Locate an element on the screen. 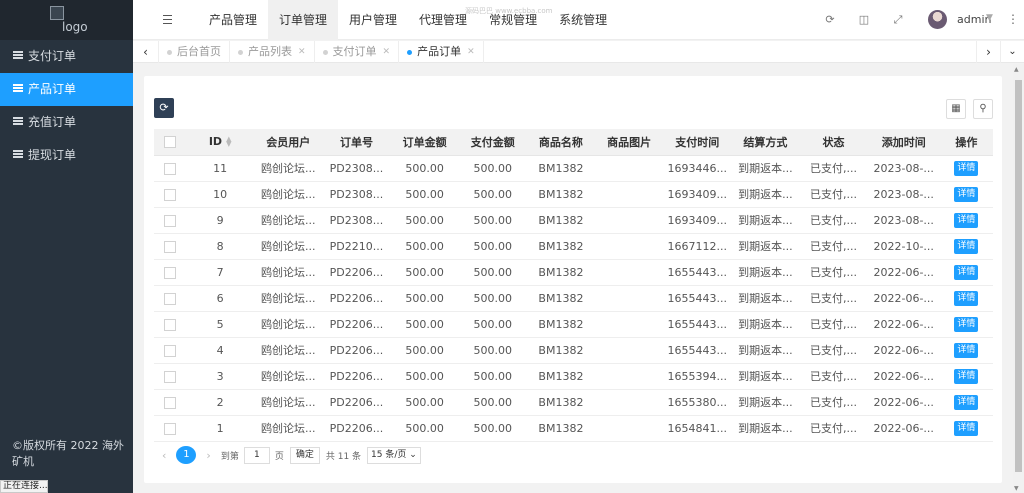 Image resolution: width=1024 pixels, height=493 pixels. tab-label: 产品列表 is located at coordinates (270, 51).